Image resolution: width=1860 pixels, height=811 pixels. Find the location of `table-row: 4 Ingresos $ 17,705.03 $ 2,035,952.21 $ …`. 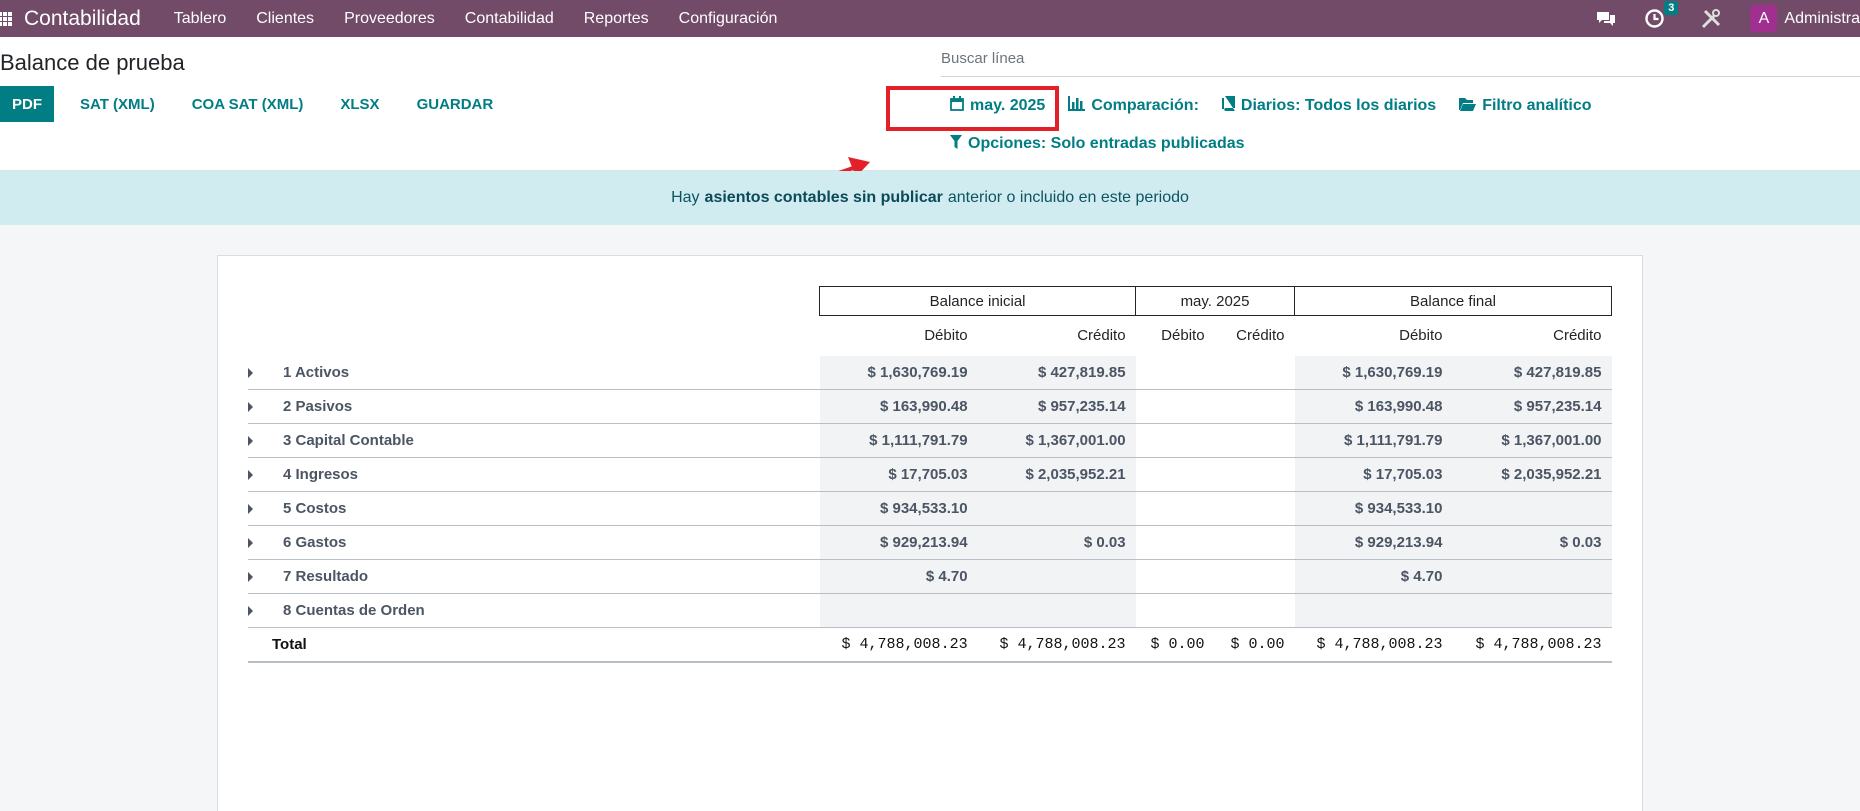

table-row: 4 Ingresos $ 17,705.03 $ 2,035,952.21 $ … is located at coordinates (930, 474).